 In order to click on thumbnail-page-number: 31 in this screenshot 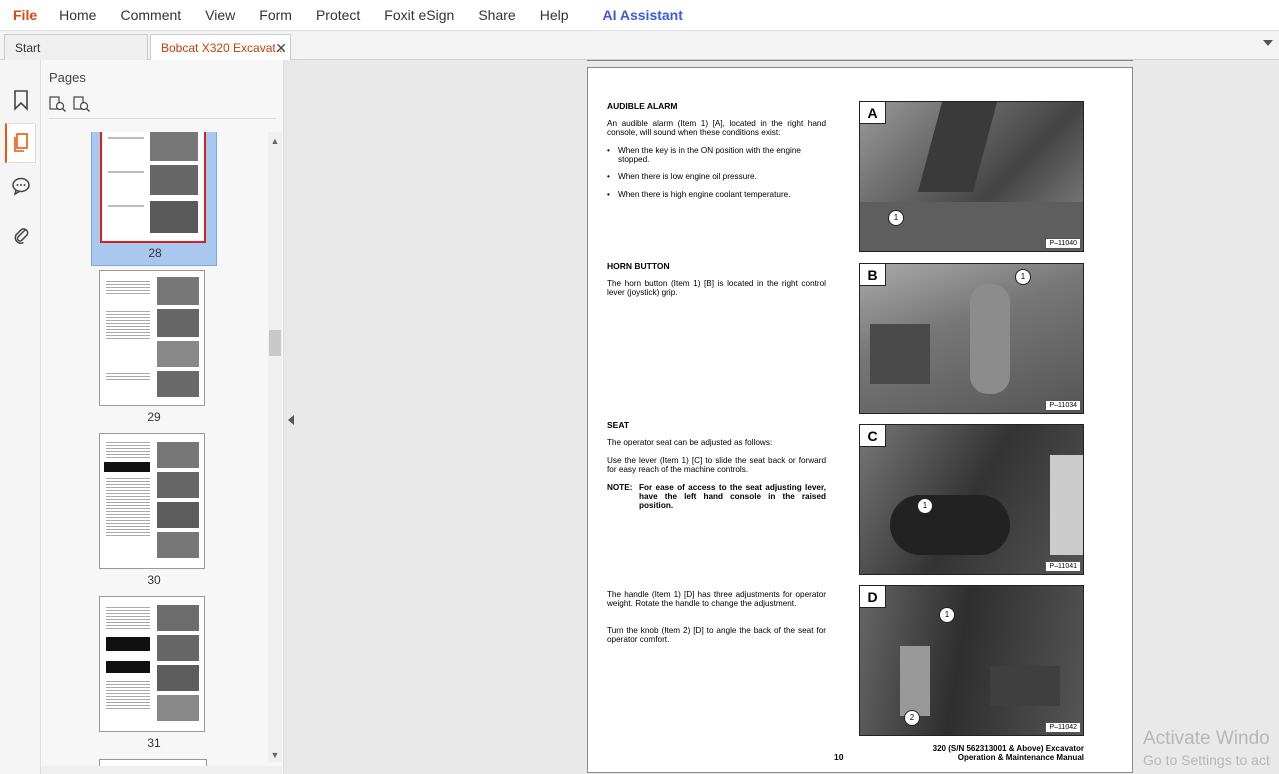, I will do `click(154, 743)`.